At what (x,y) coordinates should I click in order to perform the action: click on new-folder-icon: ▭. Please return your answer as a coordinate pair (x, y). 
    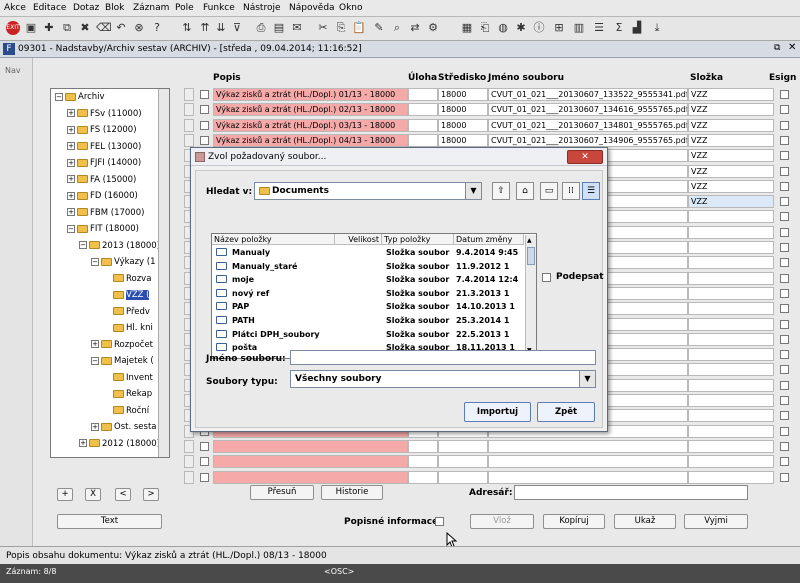
    Looking at the image, I should click on (549, 191).